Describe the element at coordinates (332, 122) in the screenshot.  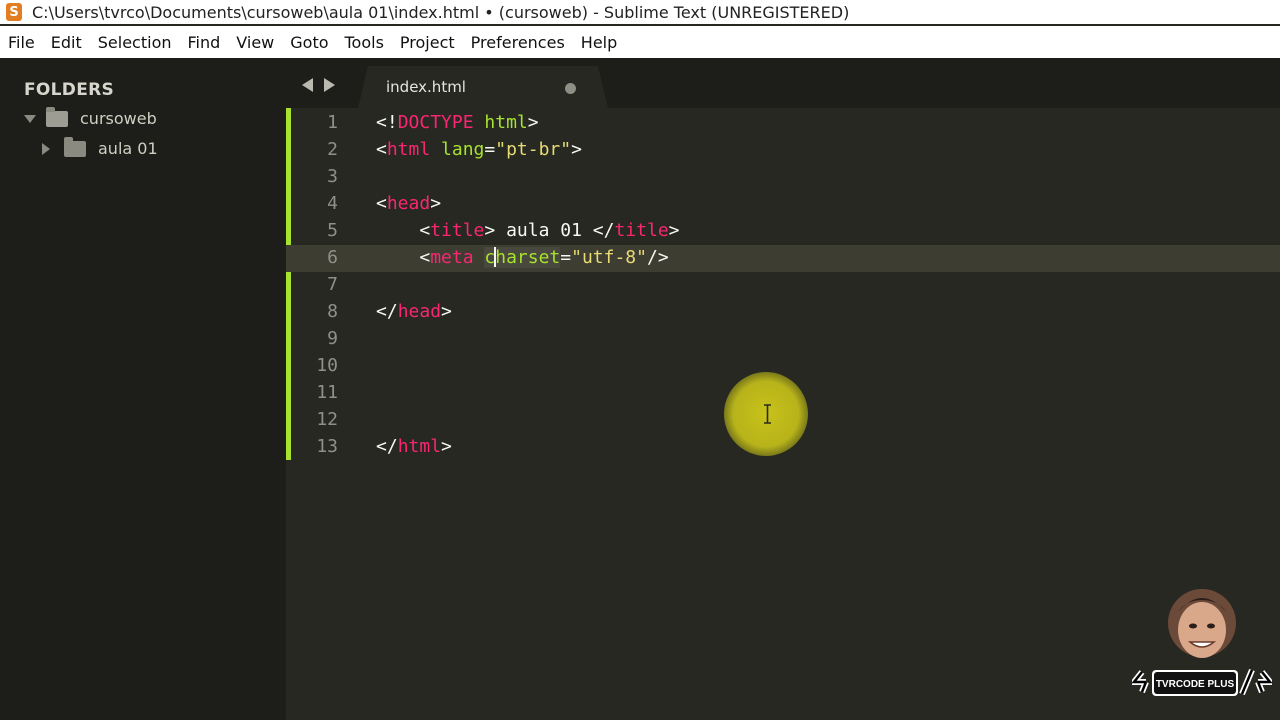
I see `line-number: 1` at that location.